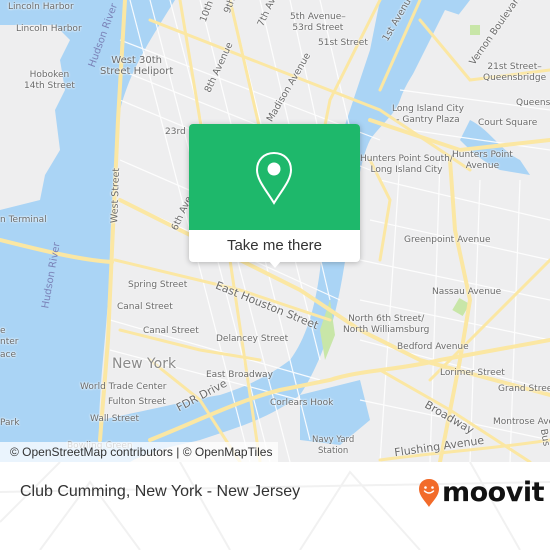 The height and width of the screenshot is (550, 550). I want to click on map-label-gantry-plaza: Long Island City - Gantry Plaza, so click(428, 114).